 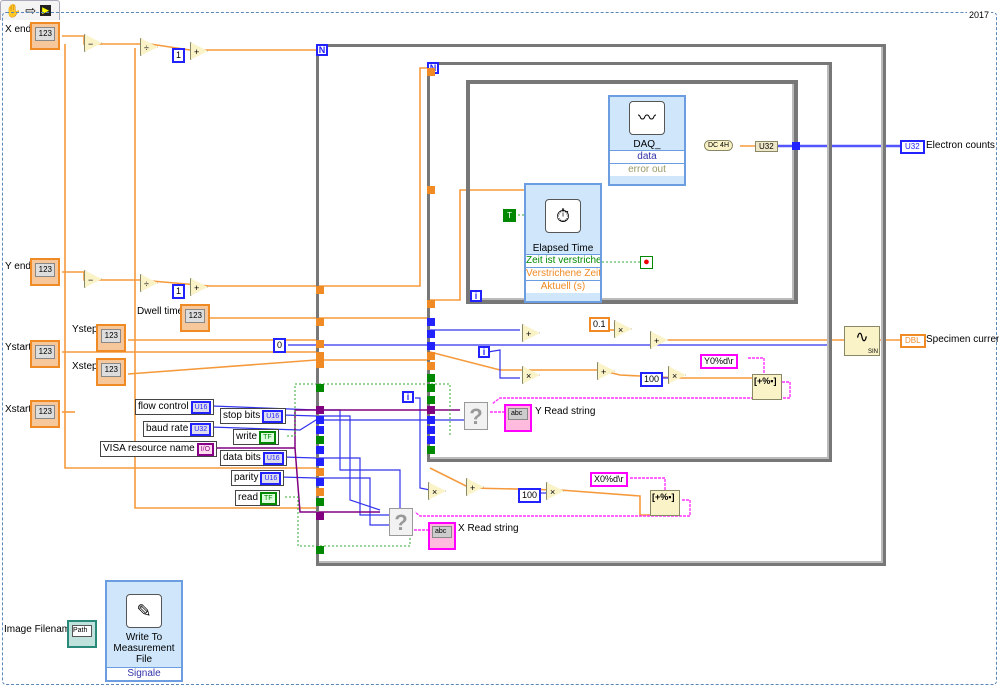 I want to click on xstep-control: 123, so click(x=111, y=372).